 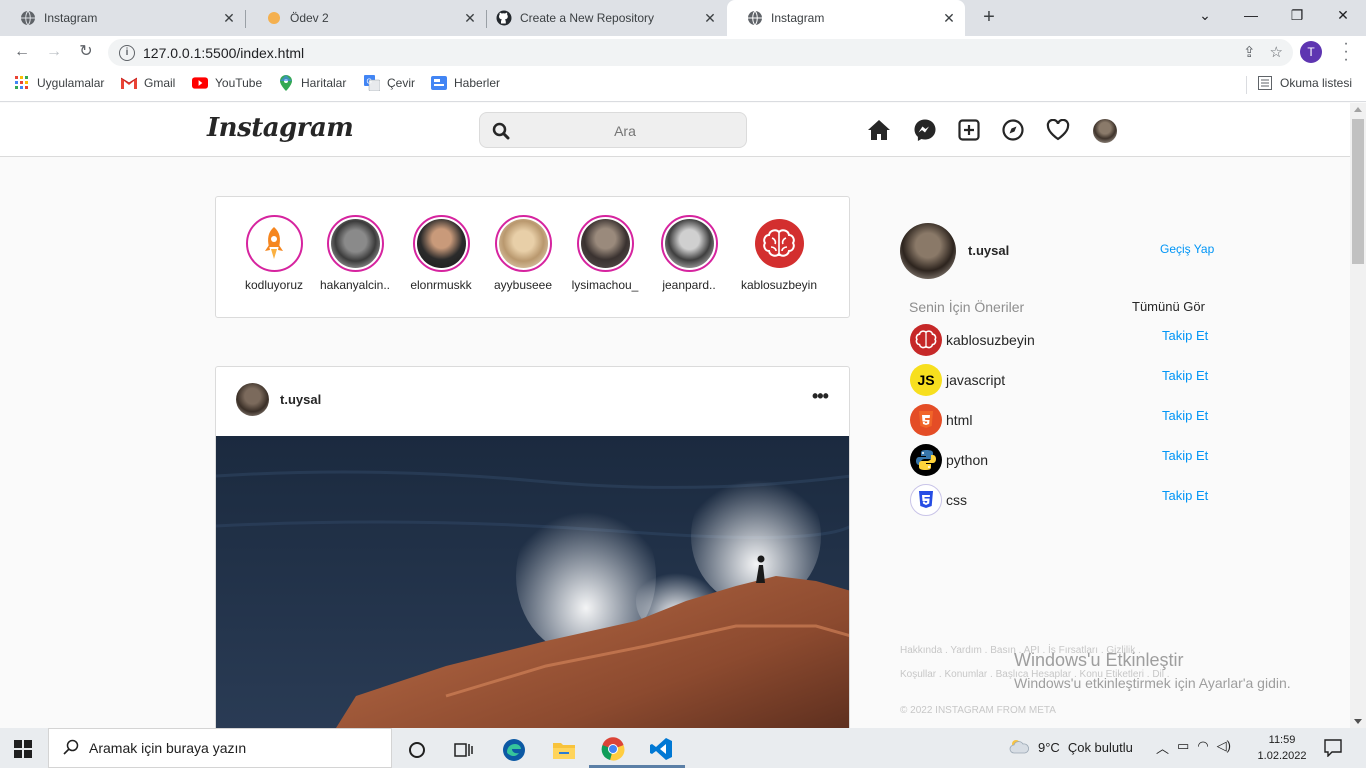 I want to click on post-author-avatar, so click(x=252, y=399).